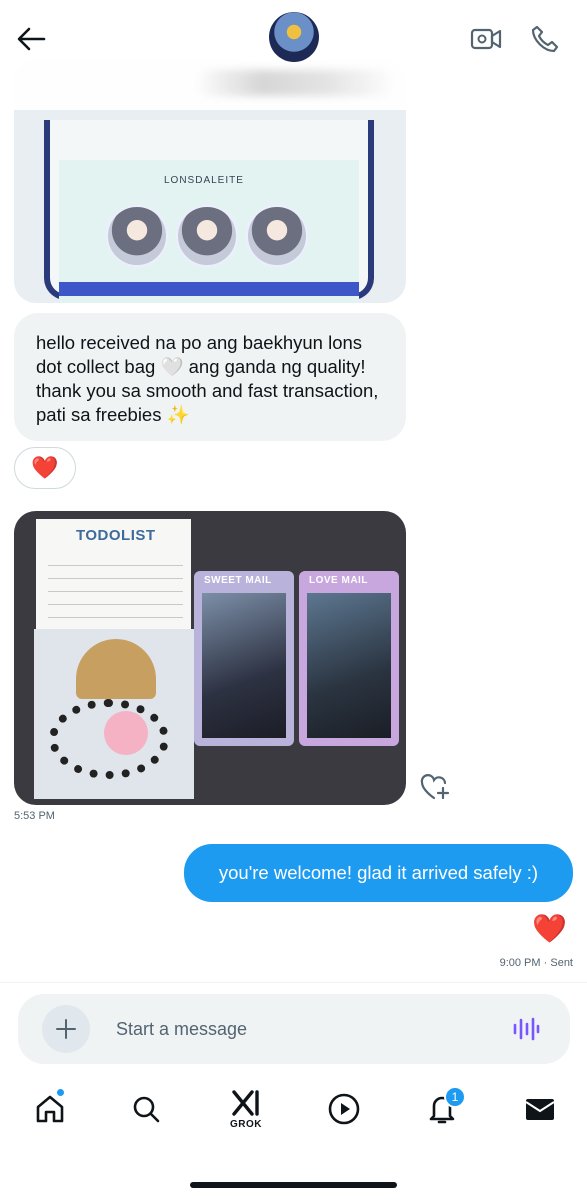  I want to click on grok-label: GROK, so click(246, 1124).